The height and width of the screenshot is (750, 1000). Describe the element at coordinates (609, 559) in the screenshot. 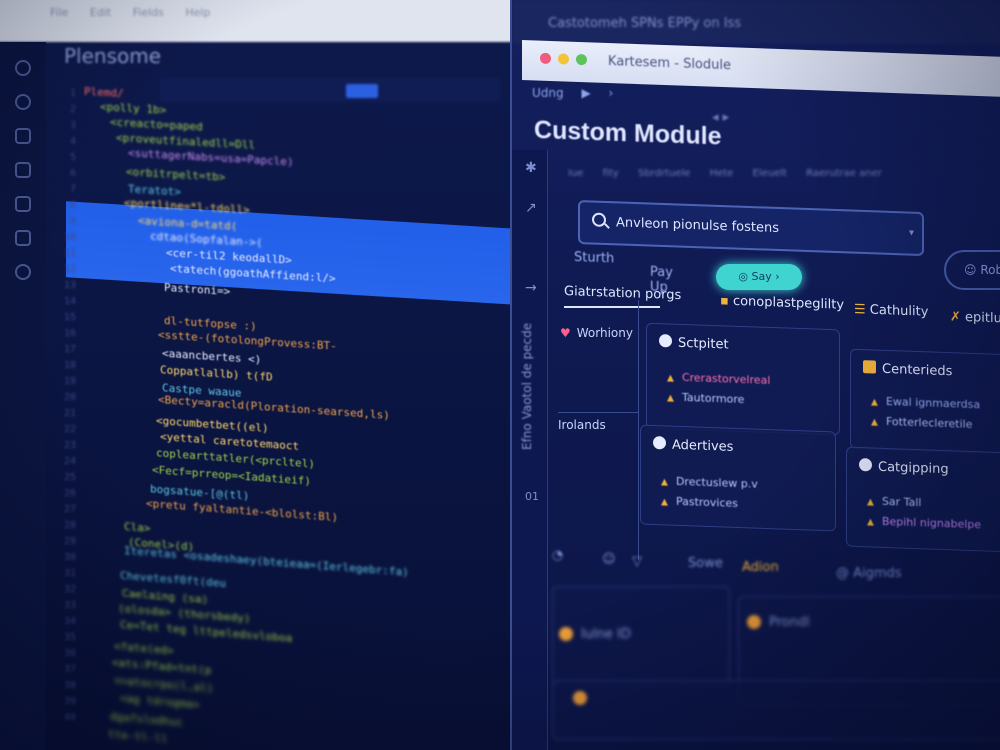

I see `user-icon: ☺` at that location.